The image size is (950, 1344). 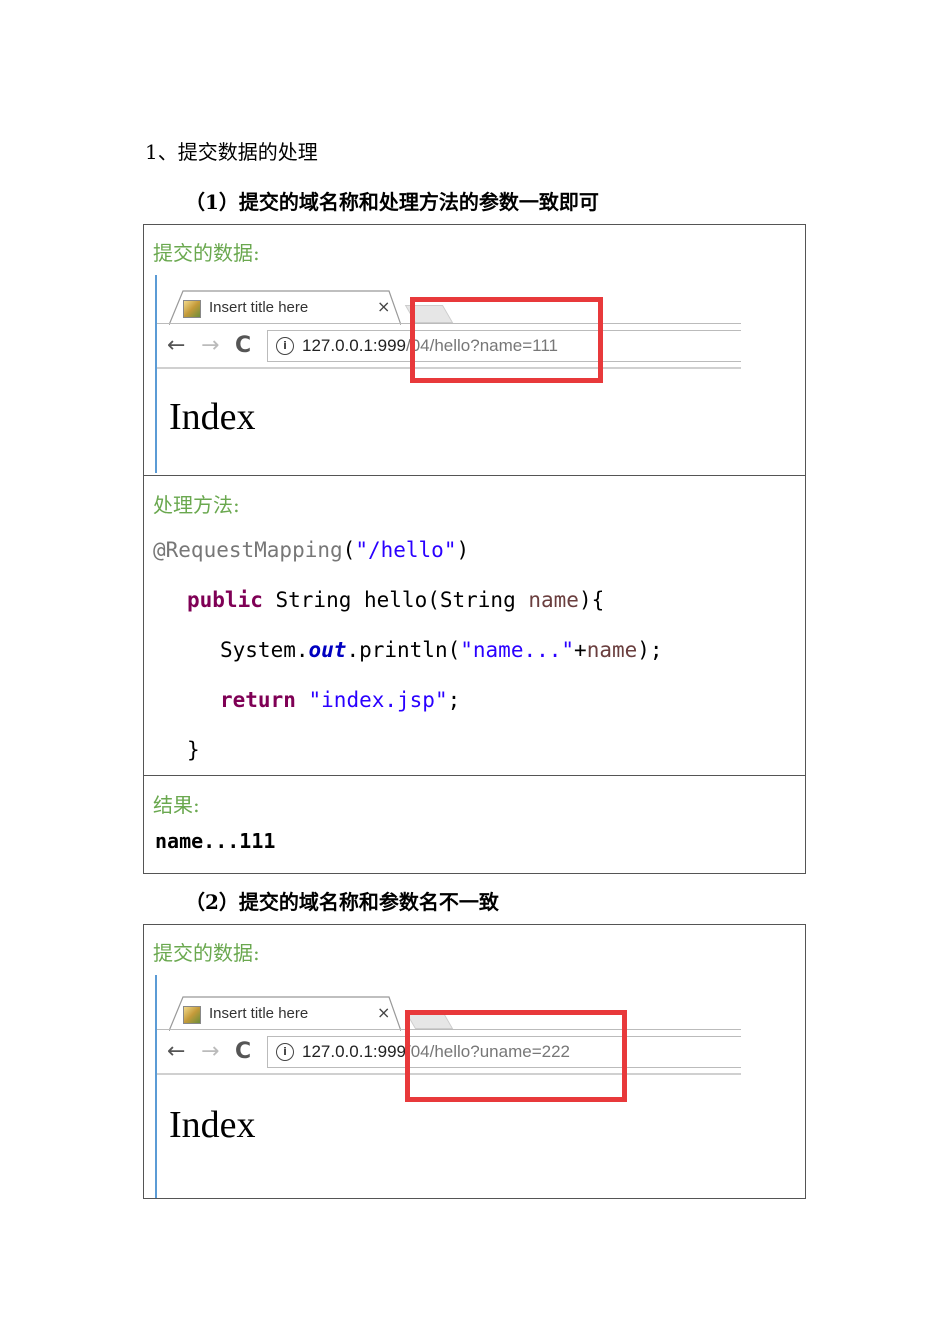 I want to click on forward-icon-2: →, so click(x=210, y=1051).